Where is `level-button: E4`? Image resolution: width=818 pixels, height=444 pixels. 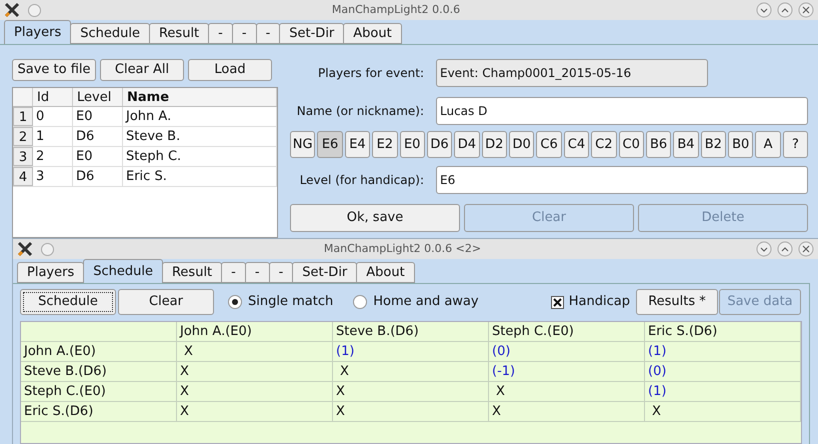 level-button: E4 is located at coordinates (357, 144).